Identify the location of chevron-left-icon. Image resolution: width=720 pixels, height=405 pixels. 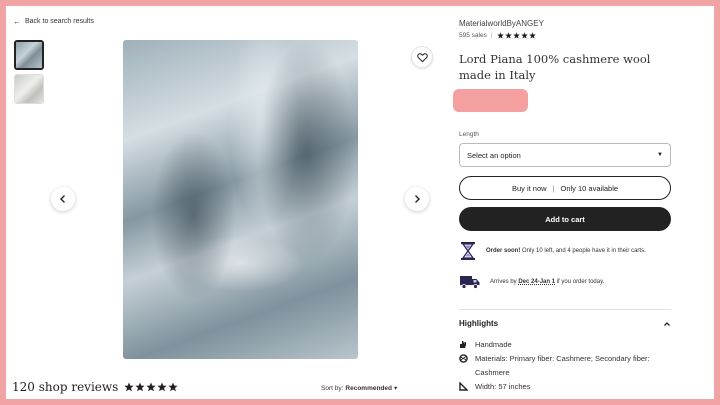
(62, 199).